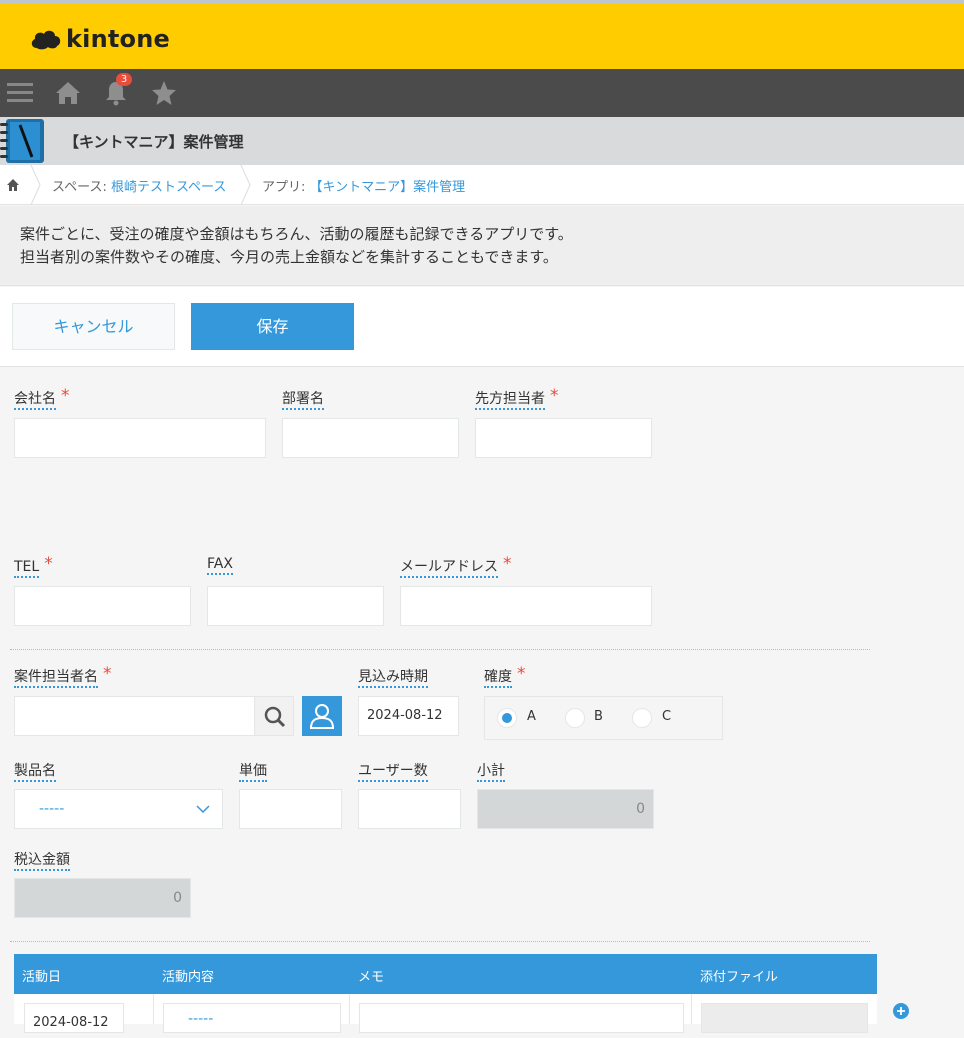 This screenshot has height=1038, width=964. What do you see at coordinates (603, 718) in the screenshot?
I see `confidence-radio-group: A B C` at bounding box center [603, 718].